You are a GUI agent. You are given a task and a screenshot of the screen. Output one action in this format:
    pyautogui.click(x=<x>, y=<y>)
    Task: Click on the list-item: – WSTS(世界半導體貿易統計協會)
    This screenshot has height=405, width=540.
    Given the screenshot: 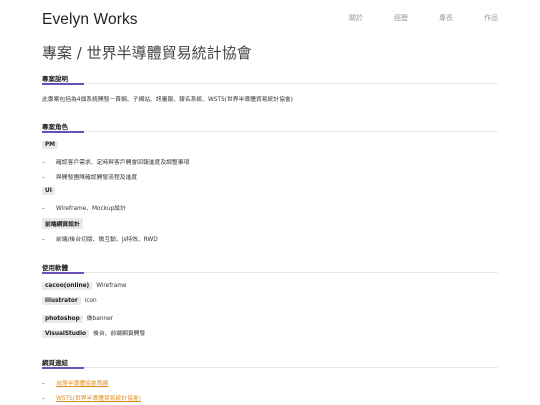 What is the action you would take?
    pyautogui.click(x=91, y=397)
    